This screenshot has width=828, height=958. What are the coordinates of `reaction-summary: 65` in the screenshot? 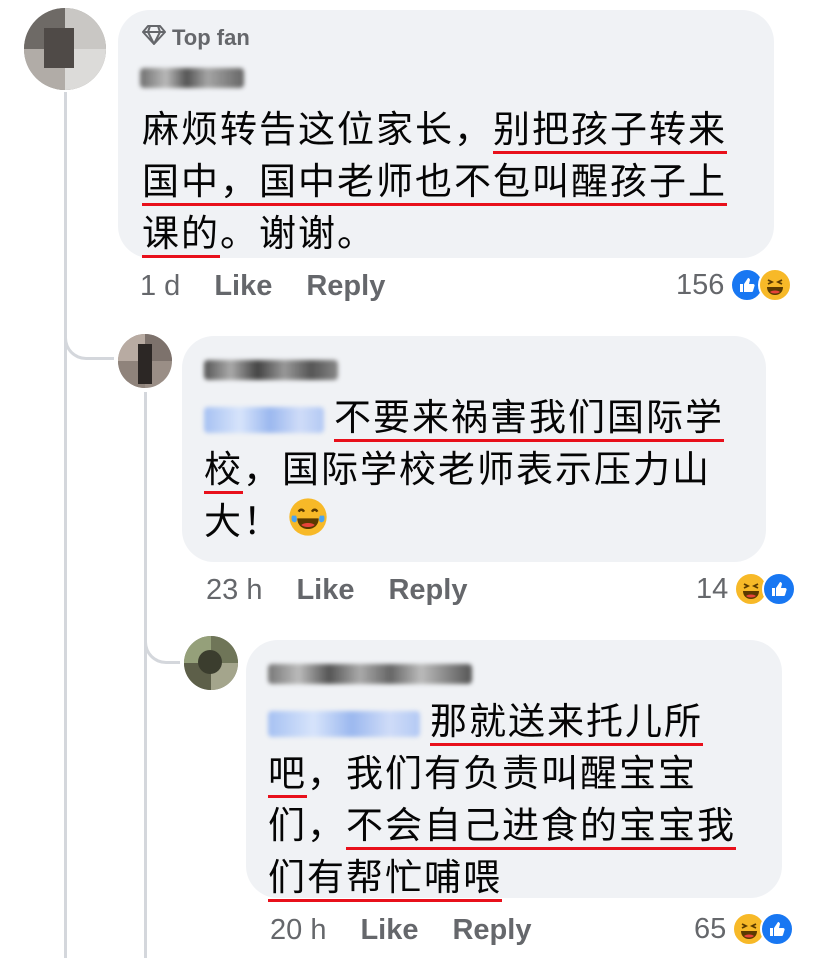 It's located at (744, 929).